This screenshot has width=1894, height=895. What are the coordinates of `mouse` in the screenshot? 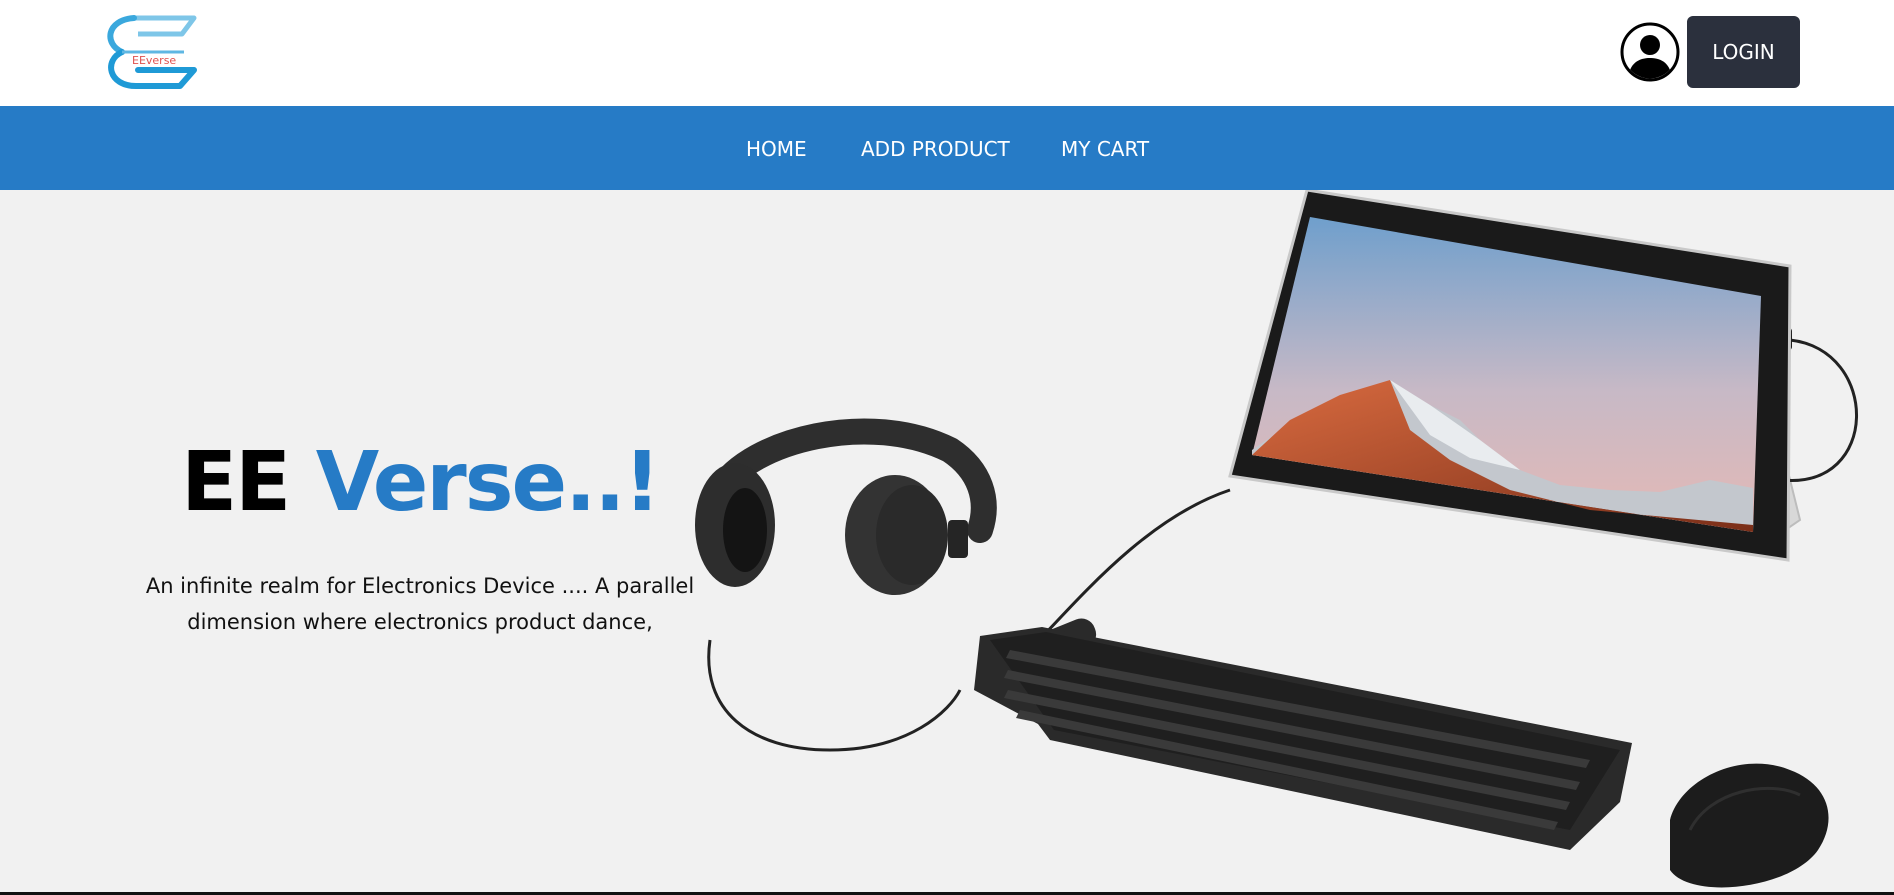 It's located at (1749, 825).